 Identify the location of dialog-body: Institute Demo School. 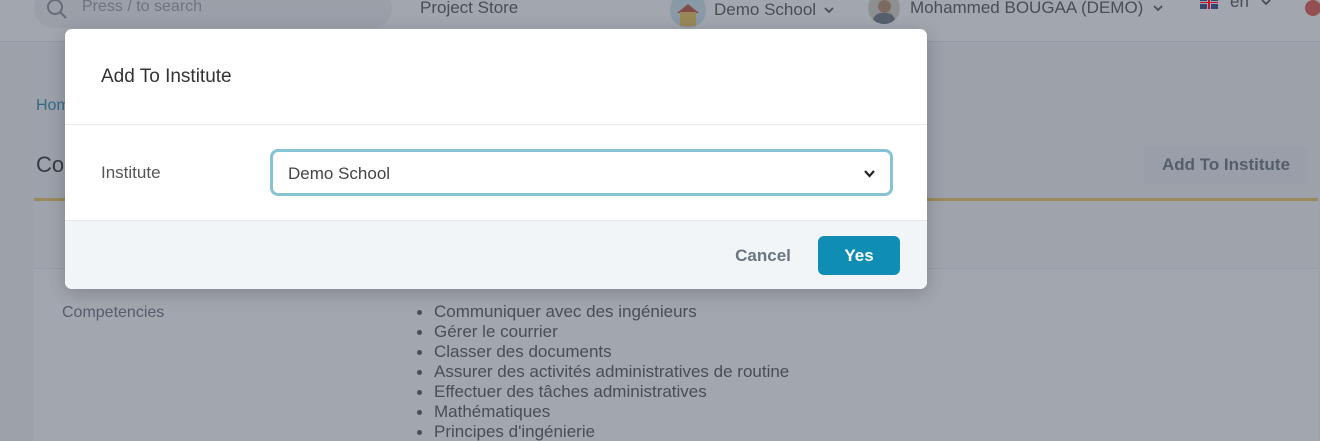
(496, 172).